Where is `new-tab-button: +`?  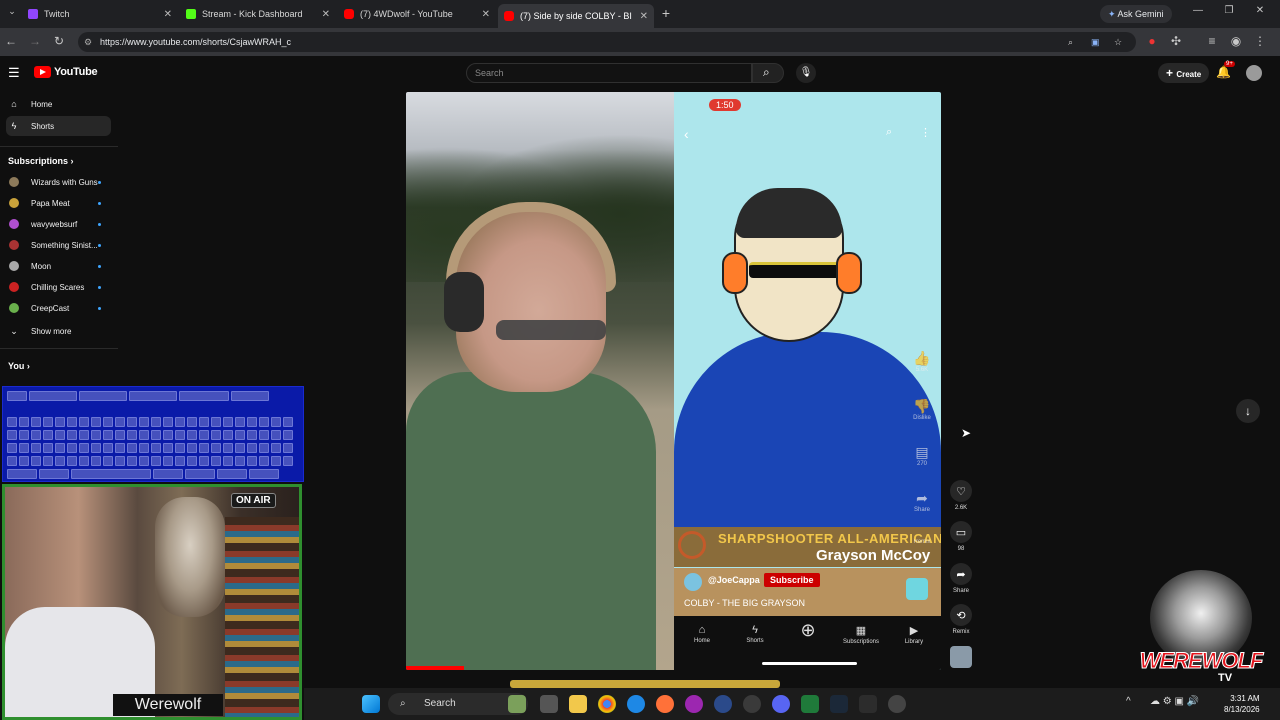 new-tab-button: + is located at coordinates (666, 13).